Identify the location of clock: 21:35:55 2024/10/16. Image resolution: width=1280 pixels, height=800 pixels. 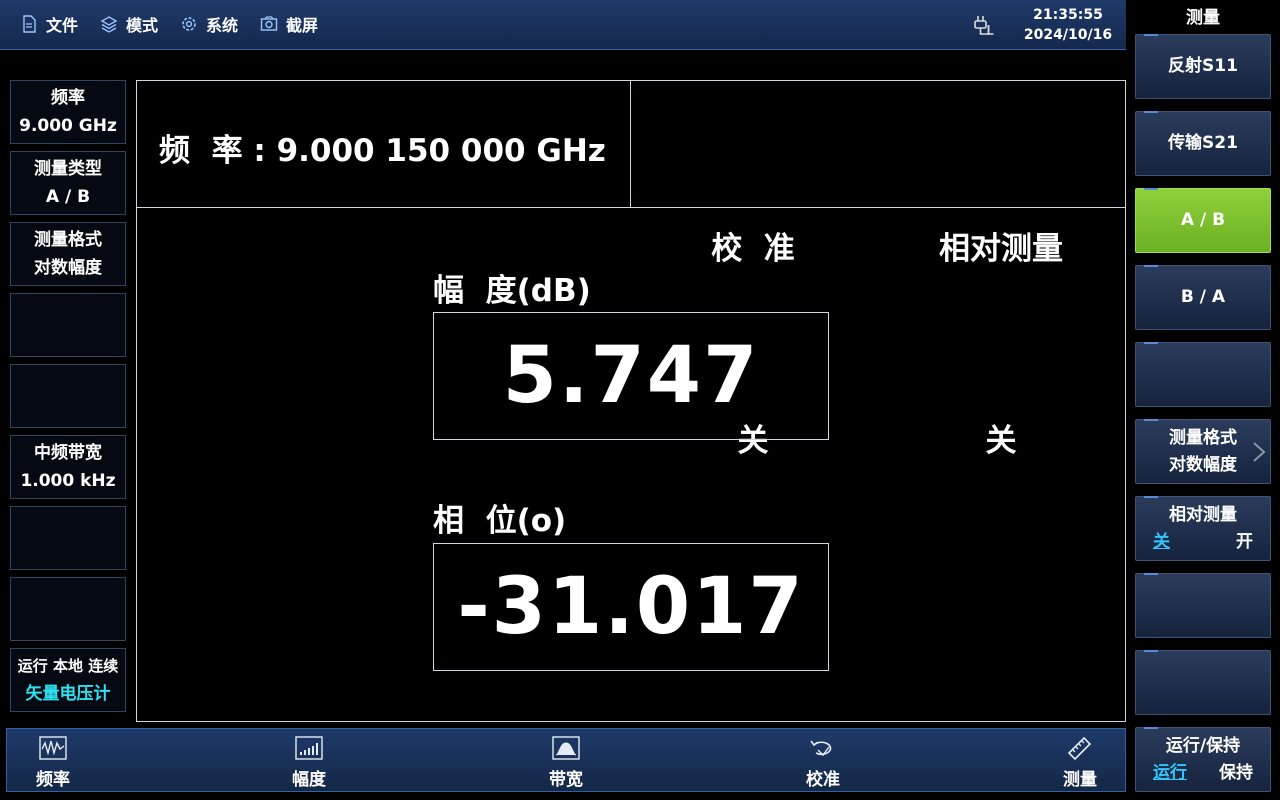
(1068, 25).